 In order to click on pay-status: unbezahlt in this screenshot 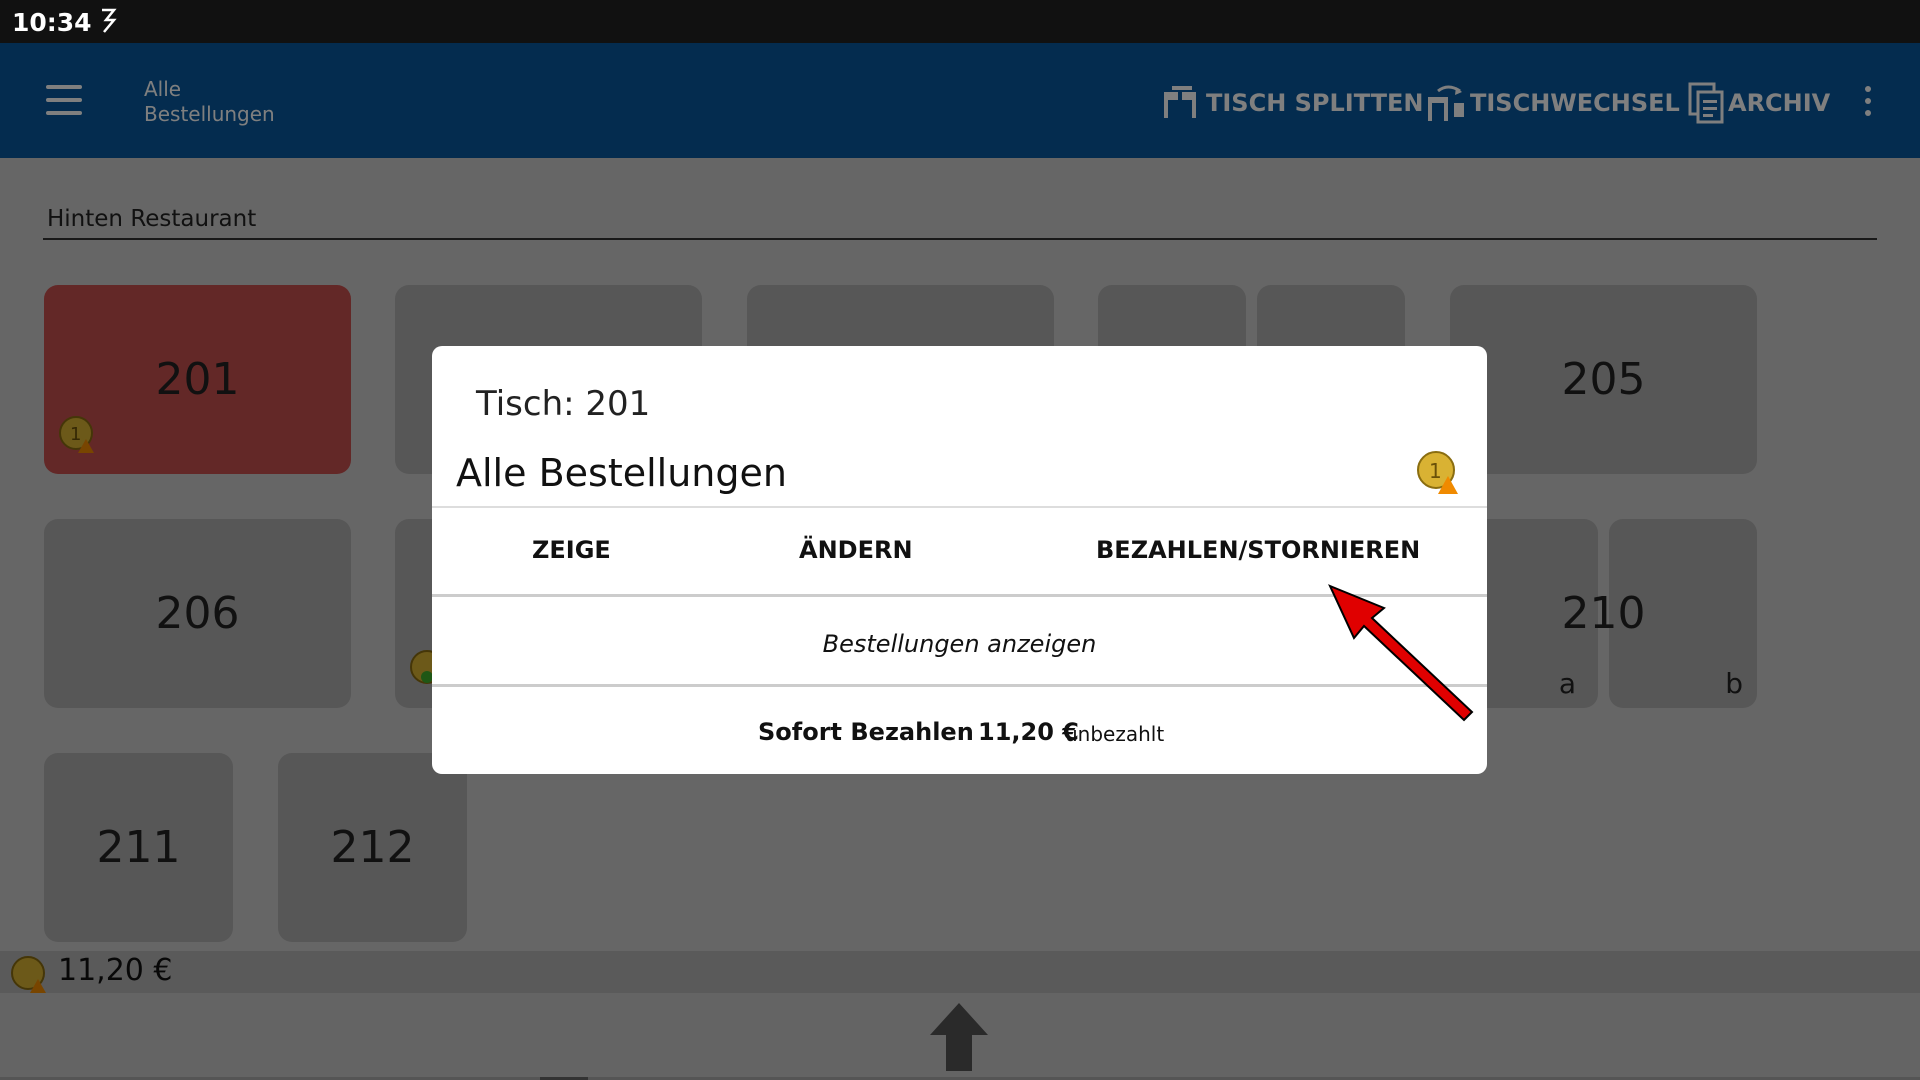, I will do `click(1115, 734)`.